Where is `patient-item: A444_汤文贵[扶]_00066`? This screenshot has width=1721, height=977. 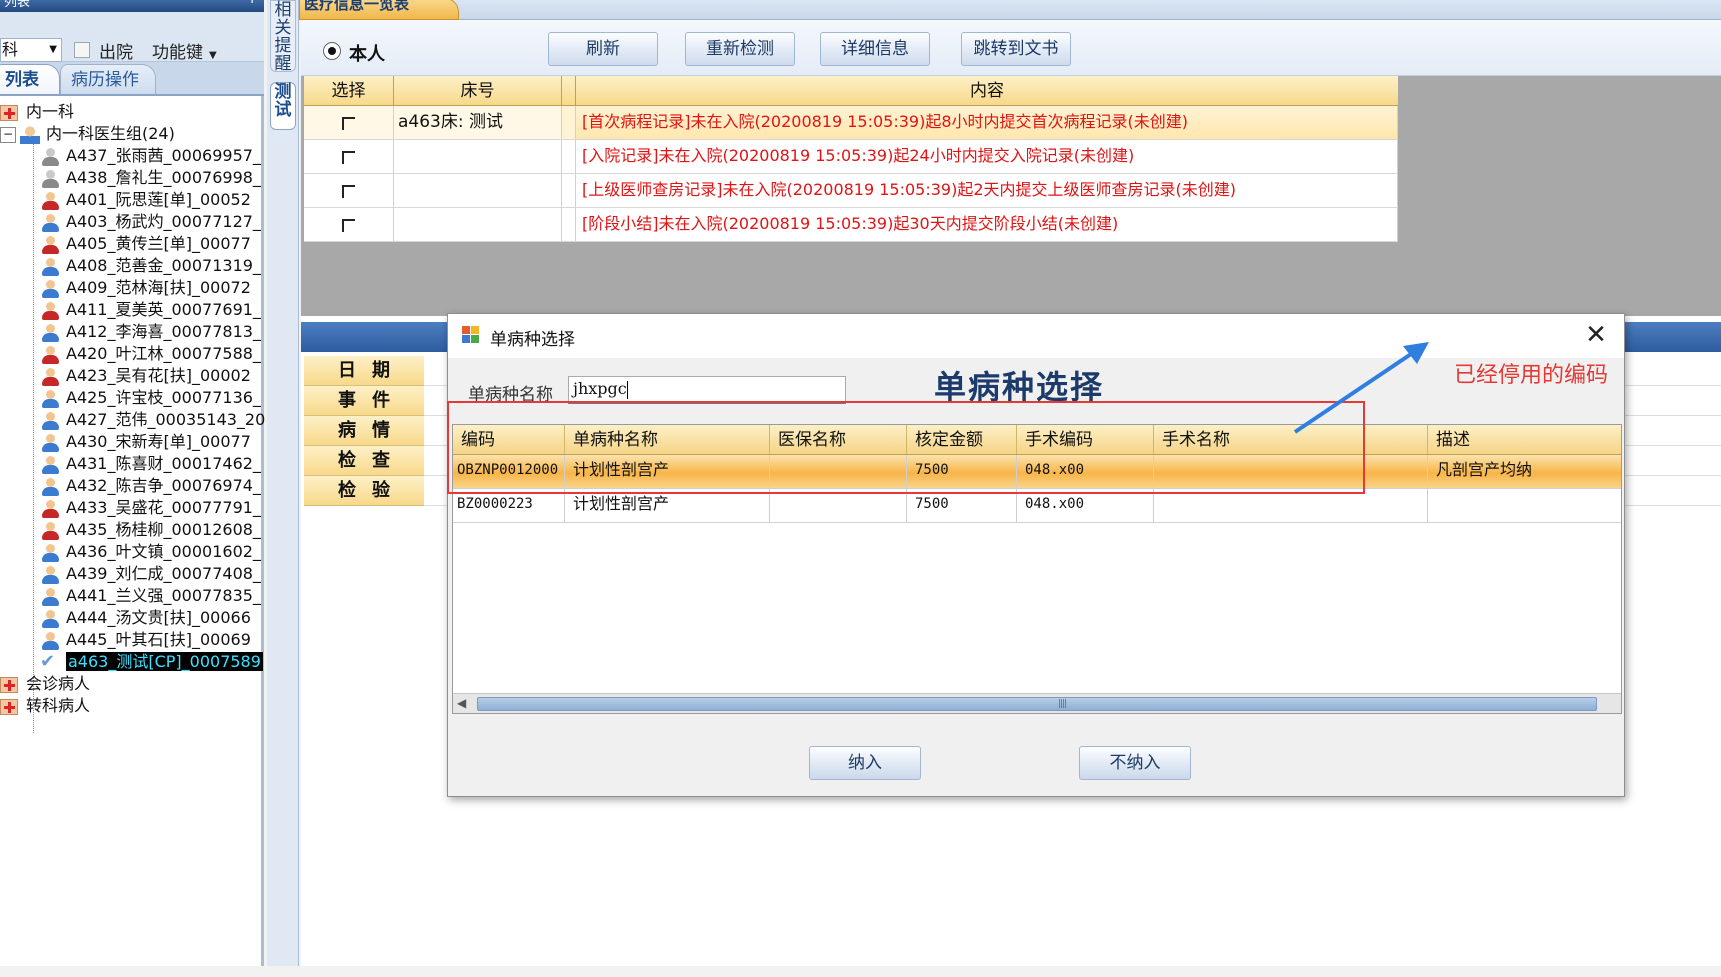 patient-item: A444_汤文贵[扶]_00066 is located at coordinates (145, 618).